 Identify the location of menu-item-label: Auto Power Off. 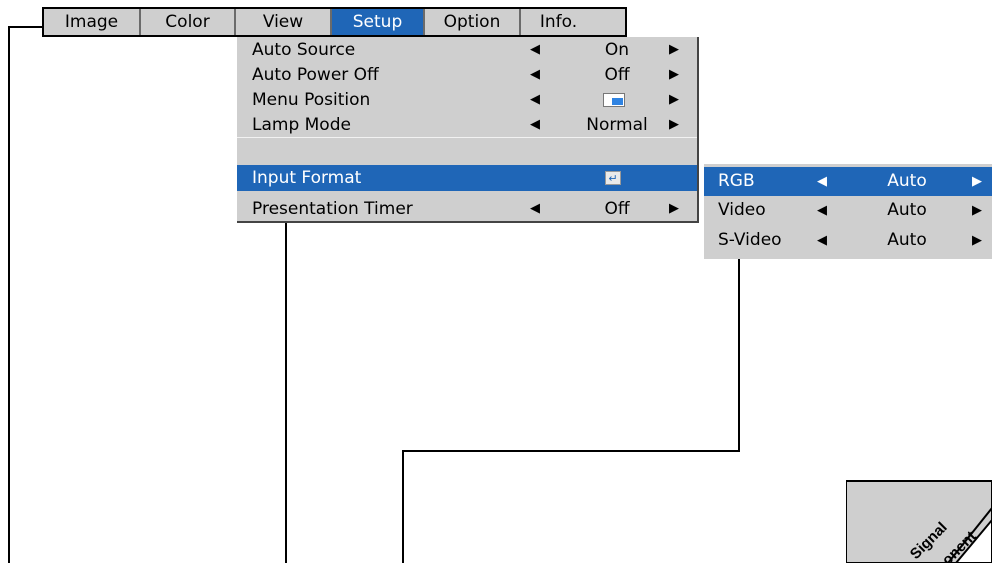
(315, 75).